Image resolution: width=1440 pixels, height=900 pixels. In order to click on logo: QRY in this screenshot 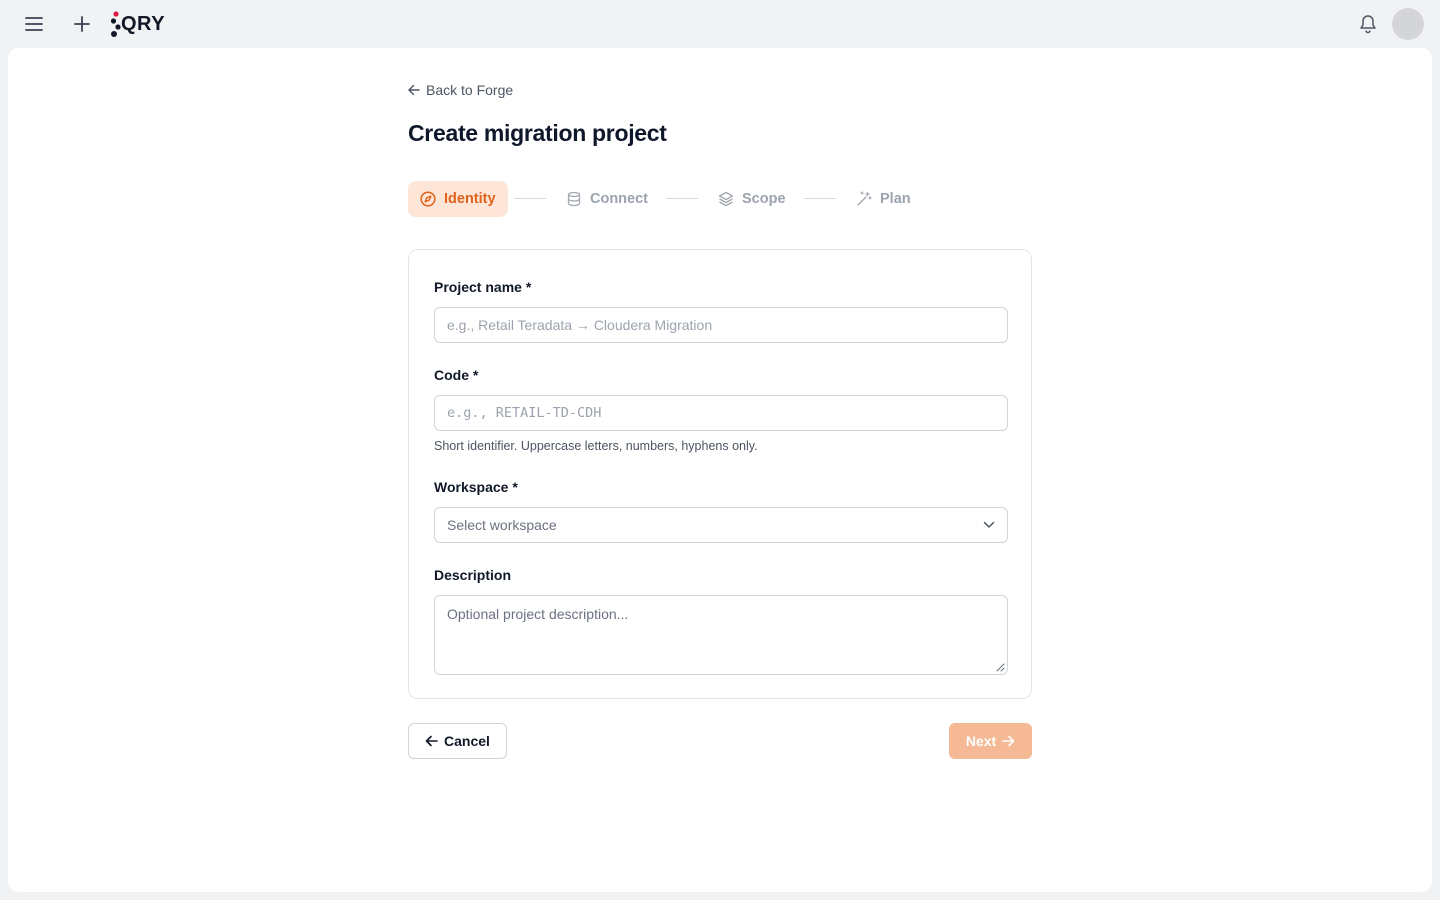, I will do `click(137, 24)`.